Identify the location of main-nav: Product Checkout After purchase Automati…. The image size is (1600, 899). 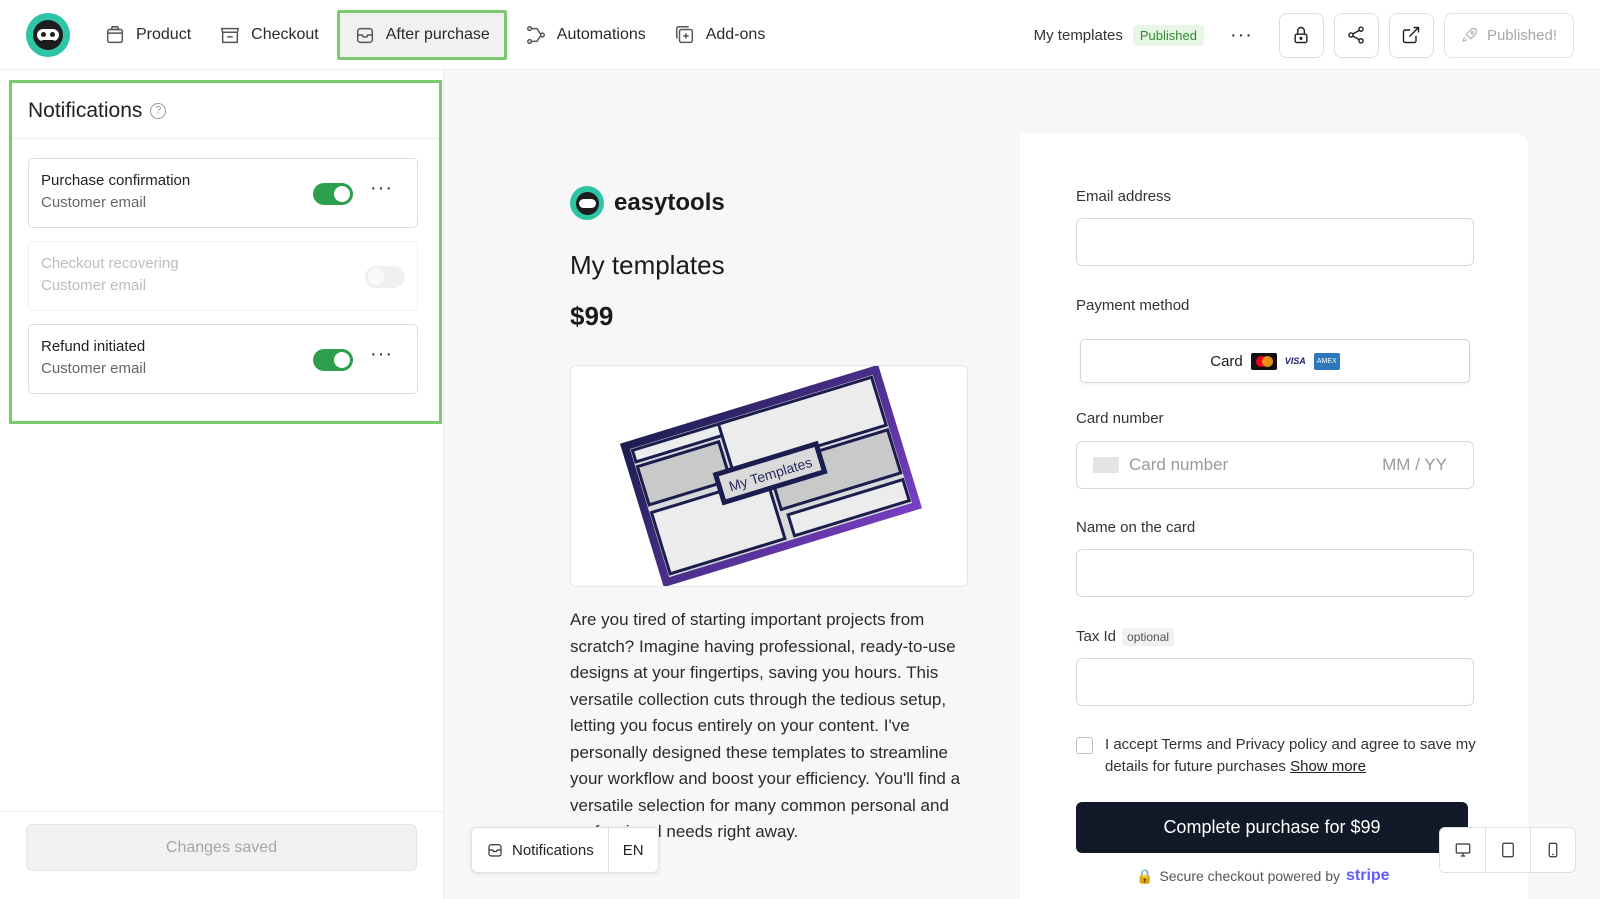
(434, 35).